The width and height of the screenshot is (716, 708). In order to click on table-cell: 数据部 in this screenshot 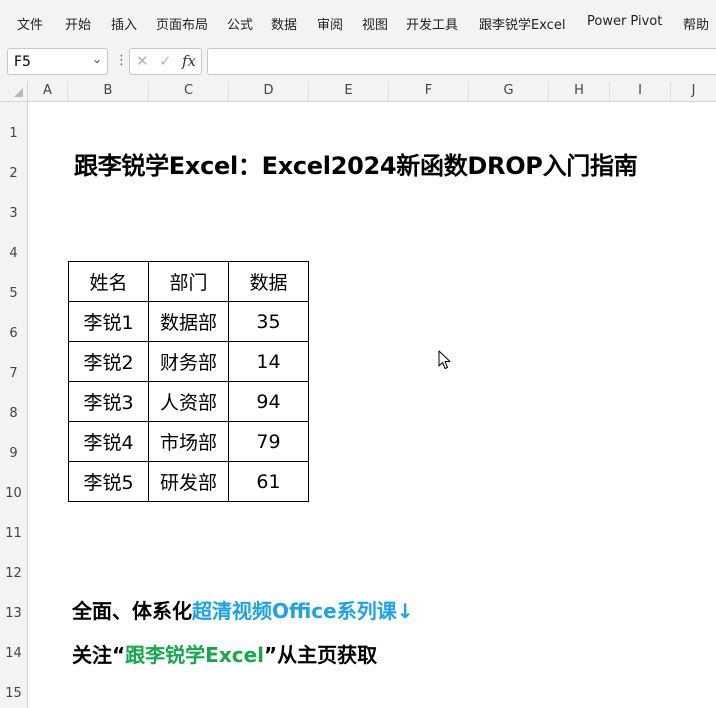, I will do `click(188, 321)`.